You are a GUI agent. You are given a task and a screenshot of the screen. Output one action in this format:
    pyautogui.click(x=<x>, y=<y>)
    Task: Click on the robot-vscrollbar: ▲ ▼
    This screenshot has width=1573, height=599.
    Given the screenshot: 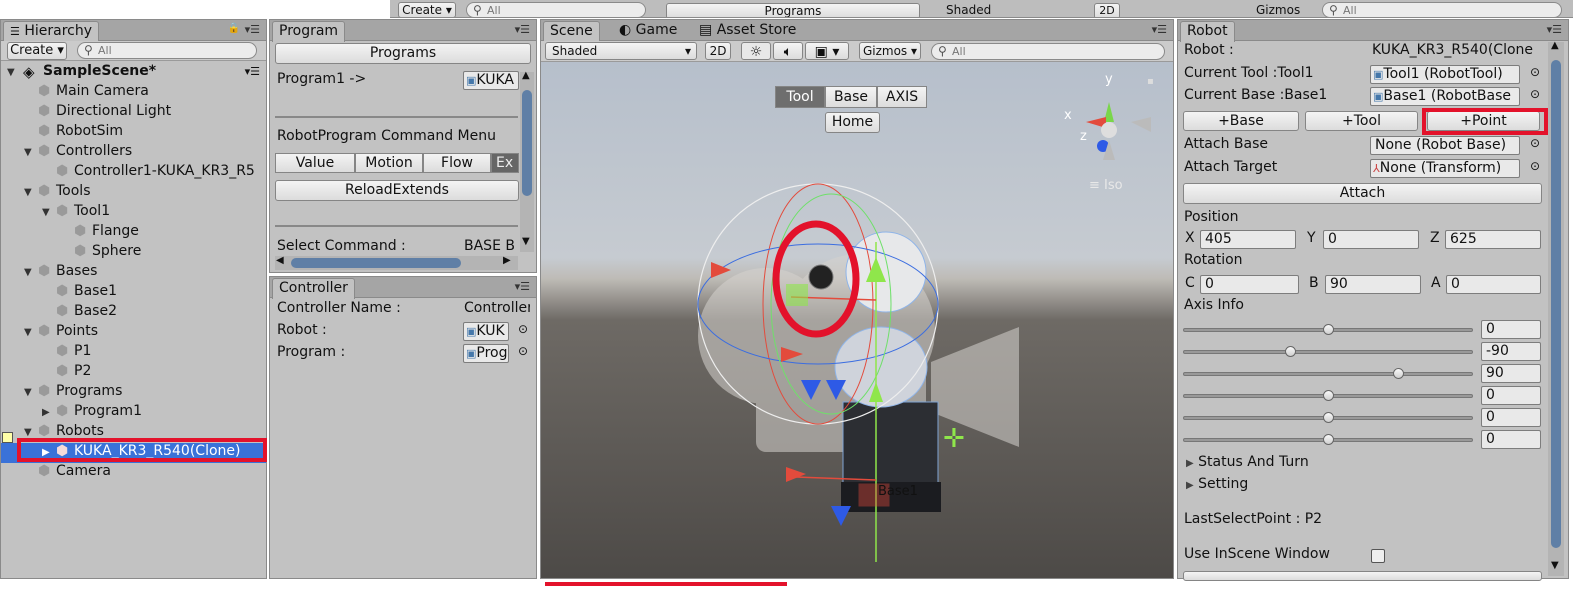 What is the action you would take?
    pyautogui.click(x=1556, y=308)
    